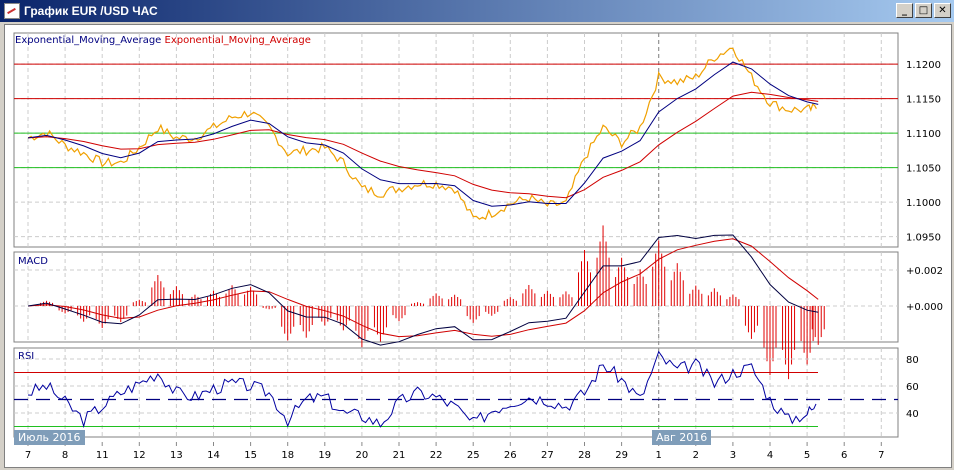  Describe the element at coordinates (287, 455) in the screenshot. I see `x-label-18: 18` at that location.